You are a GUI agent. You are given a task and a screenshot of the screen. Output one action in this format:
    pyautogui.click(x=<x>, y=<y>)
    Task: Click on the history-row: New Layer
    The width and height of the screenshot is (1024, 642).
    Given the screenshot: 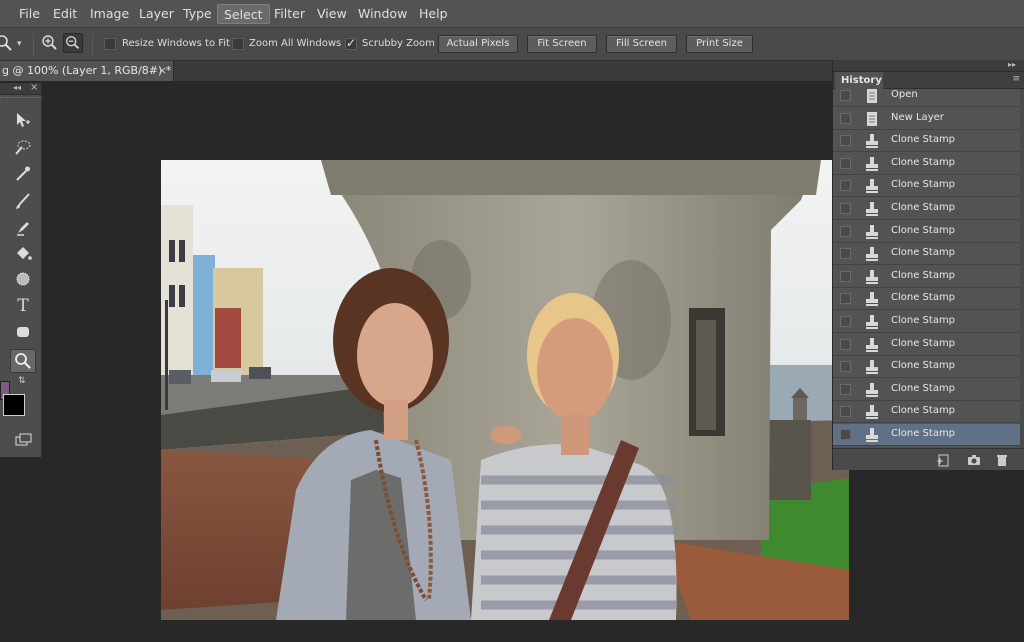 What is the action you would take?
    pyautogui.click(x=927, y=119)
    